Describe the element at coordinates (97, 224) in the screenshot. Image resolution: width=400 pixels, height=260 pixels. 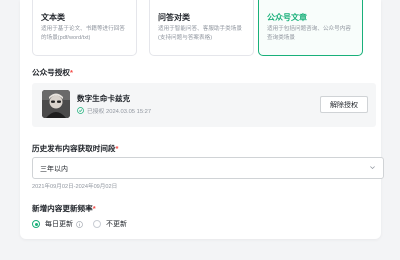
I see `radio-button-unchecked` at that location.